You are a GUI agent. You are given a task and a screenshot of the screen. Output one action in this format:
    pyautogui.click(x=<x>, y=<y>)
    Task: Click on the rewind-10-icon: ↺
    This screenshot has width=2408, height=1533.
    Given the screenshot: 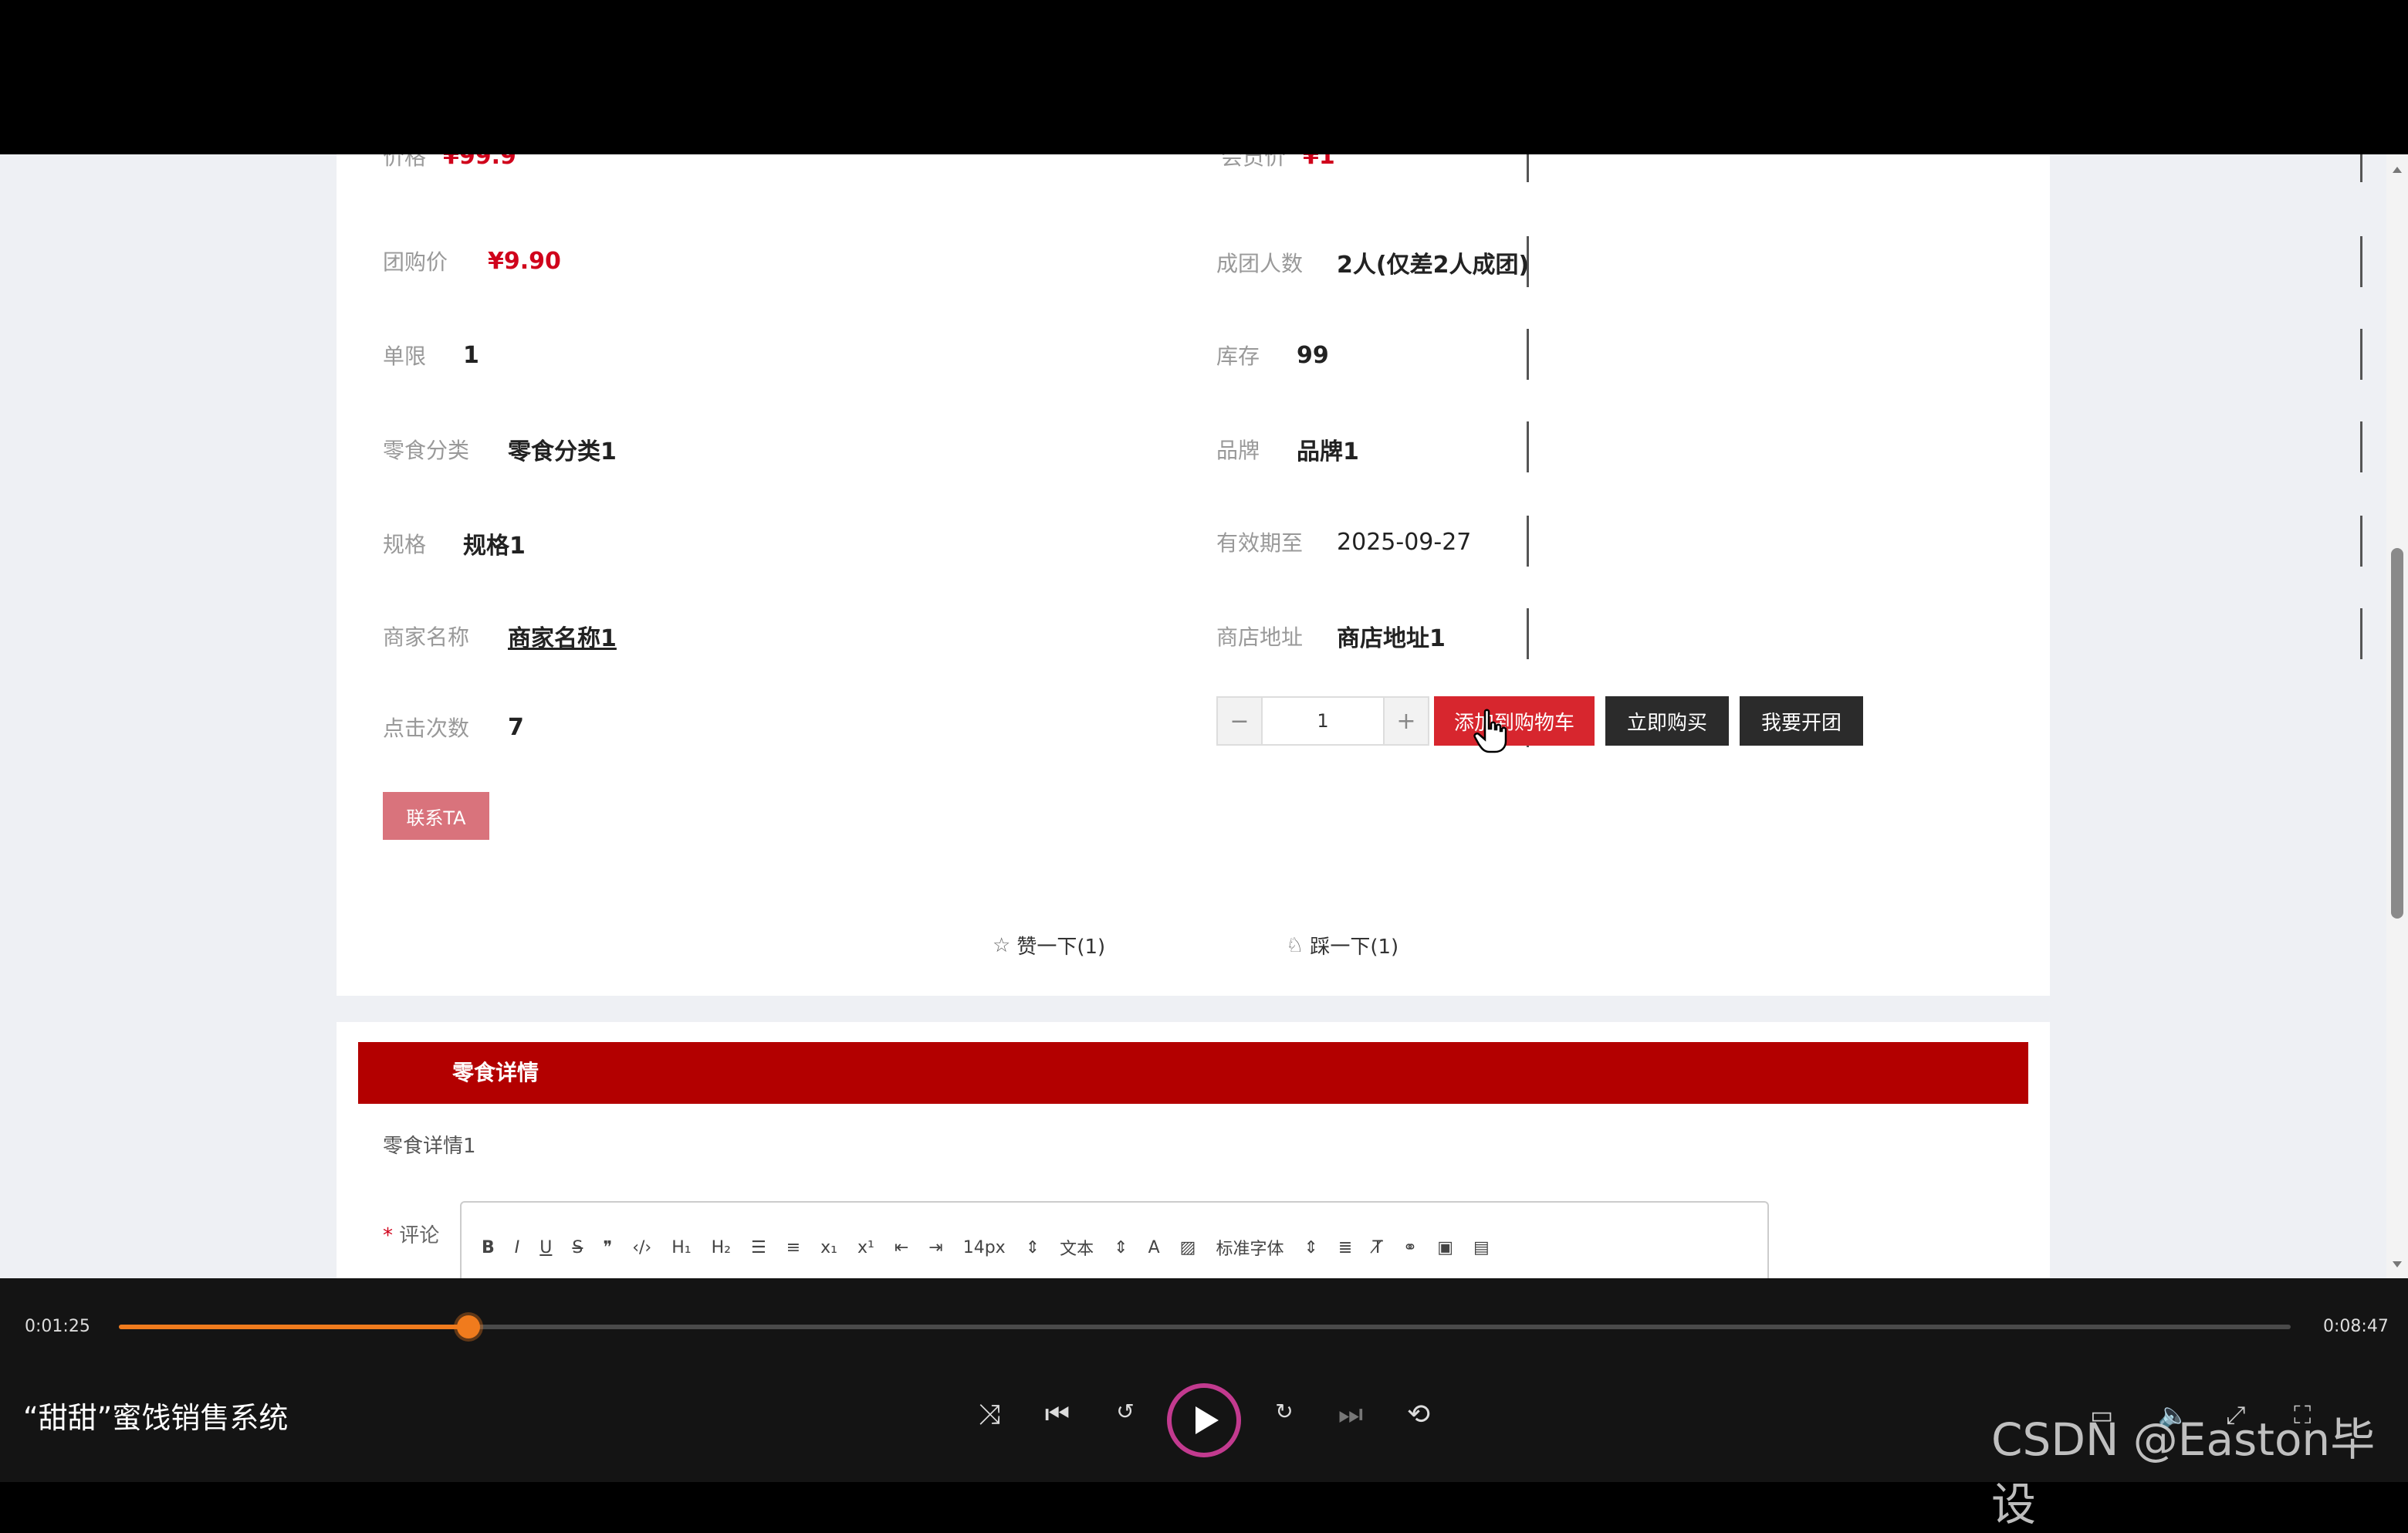 What is the action you would take?
    pyautogui.click(x=1126, y=1411)
    